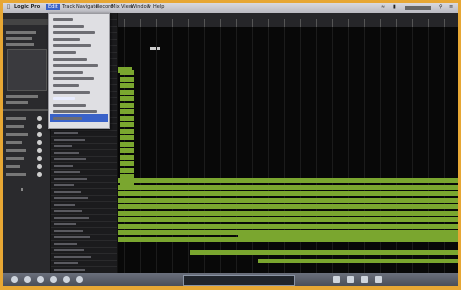 The image size is (461, 290). Describe the element at coordinates (26, 22) in the screenshot. I see `inspector-title` at that location.